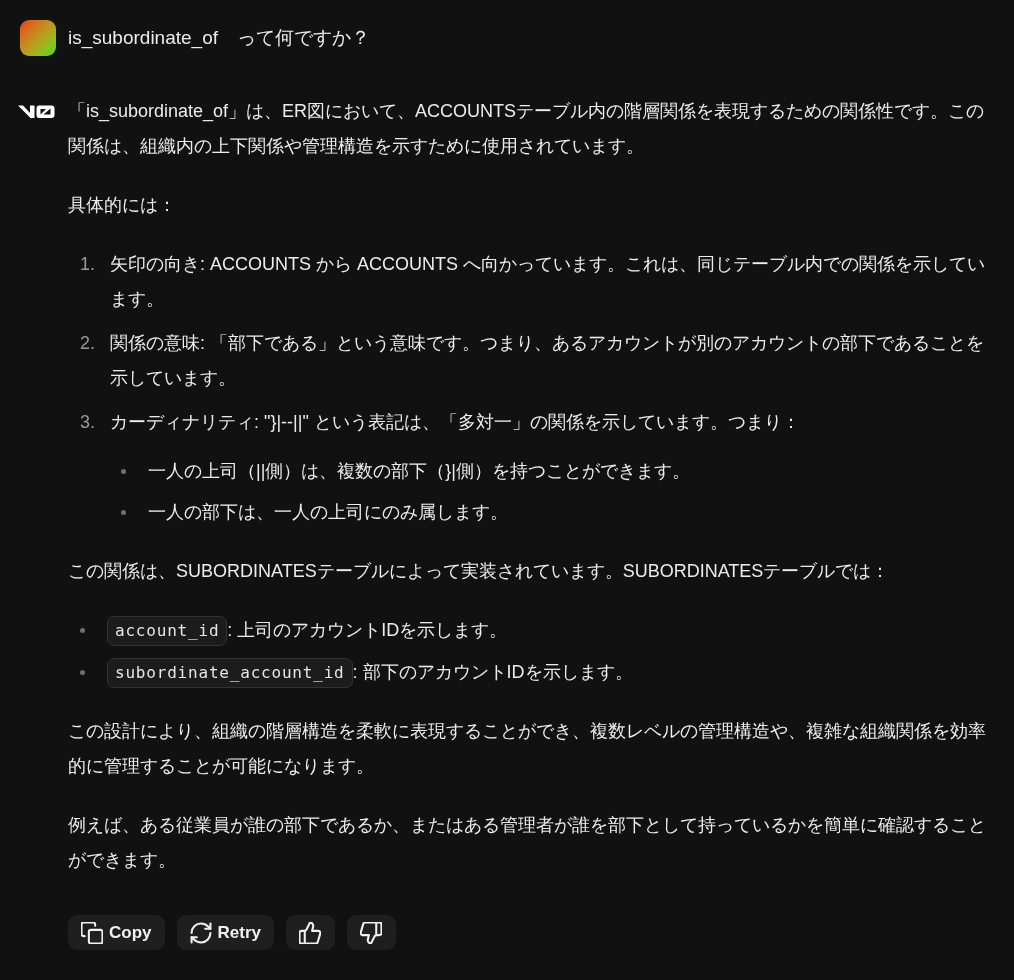  What do you see at coordinates (230, 672) in the screenshot?
I see `inline-code: subordinate_account_id` at bounding box center [230, 672].